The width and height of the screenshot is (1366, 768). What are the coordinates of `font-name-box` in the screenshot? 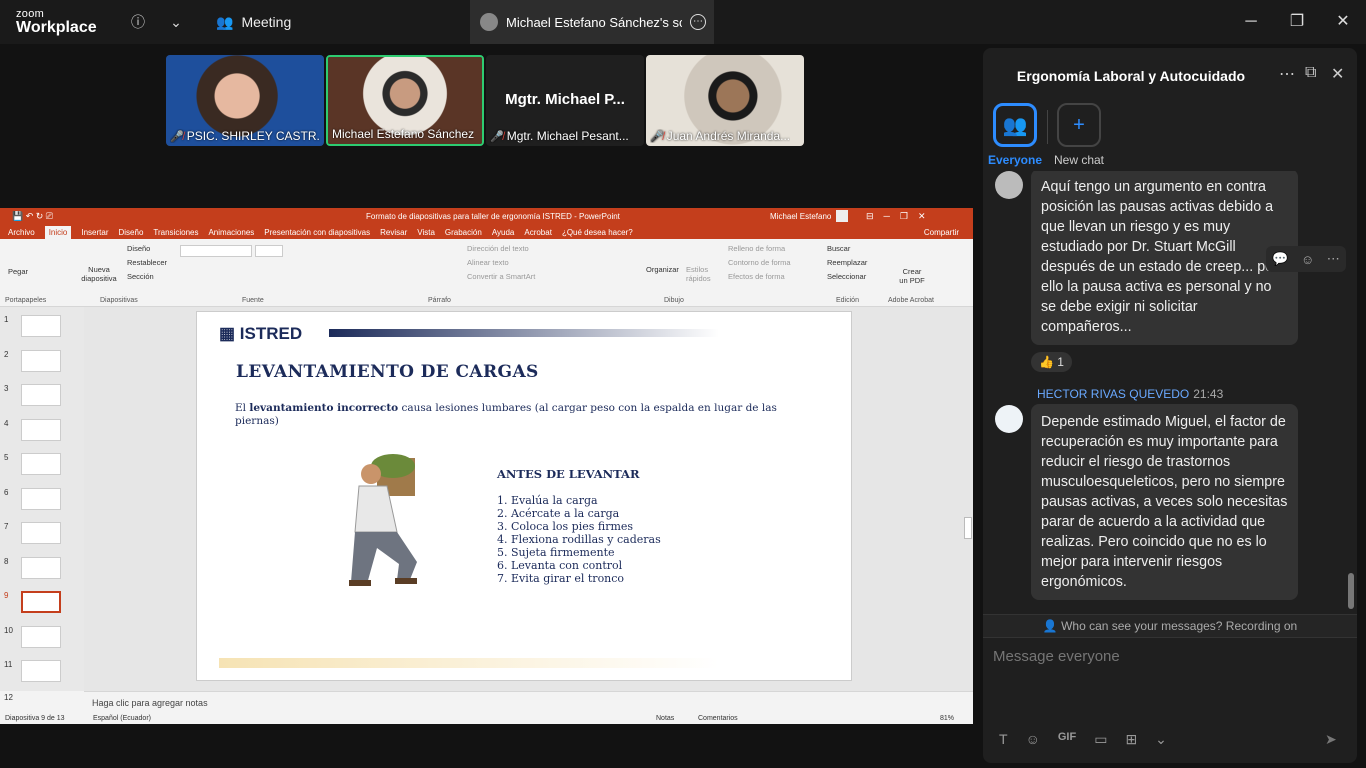 It's located at (216, 251).